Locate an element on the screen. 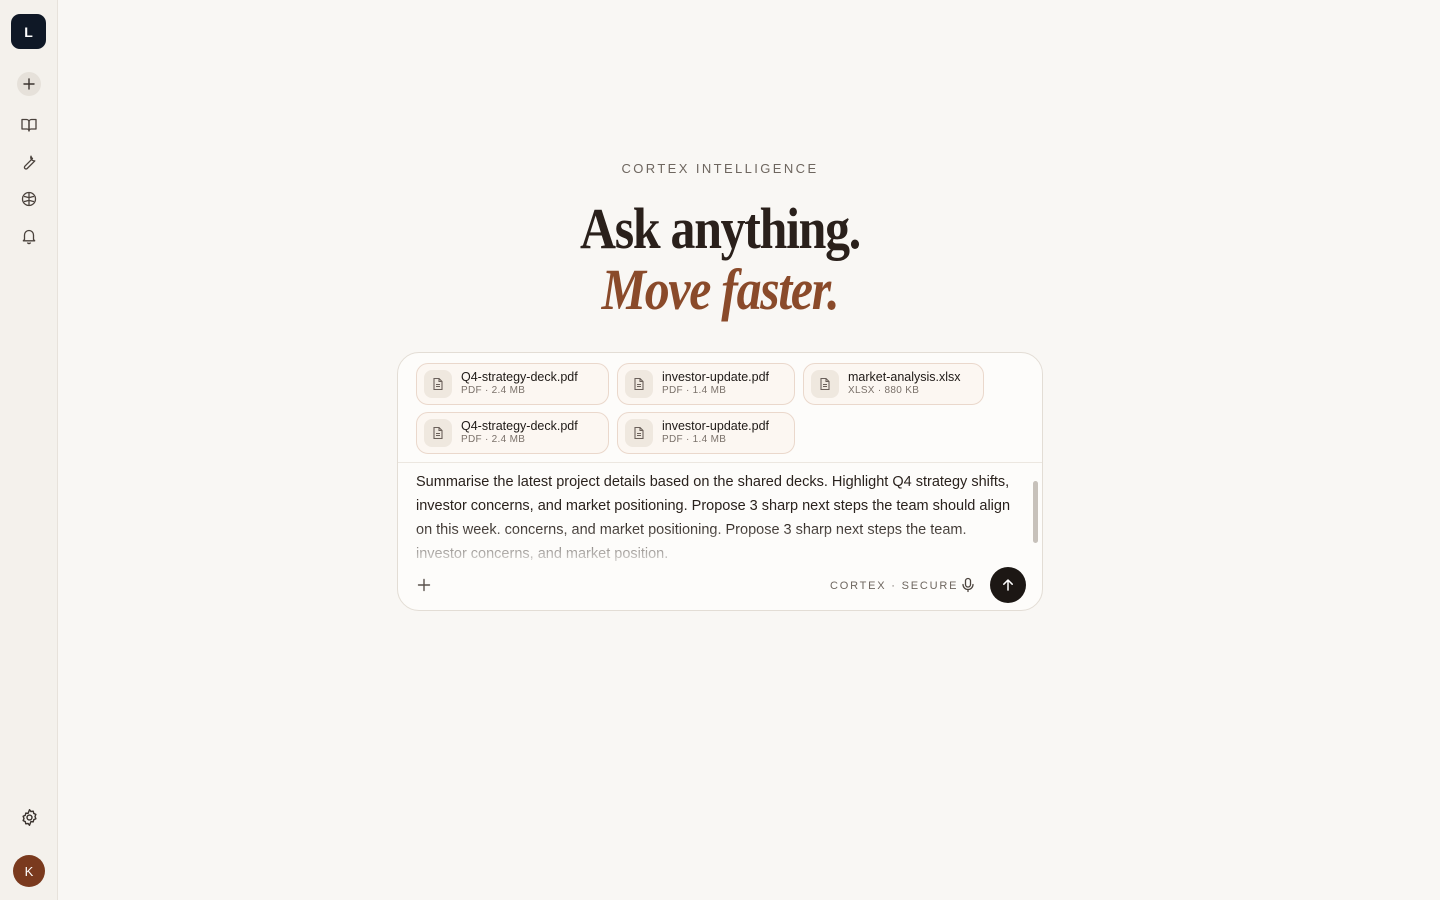 The height and width of the screenshot is (900, 1440). avatar-letter: K is located at coordinates (29, 871).